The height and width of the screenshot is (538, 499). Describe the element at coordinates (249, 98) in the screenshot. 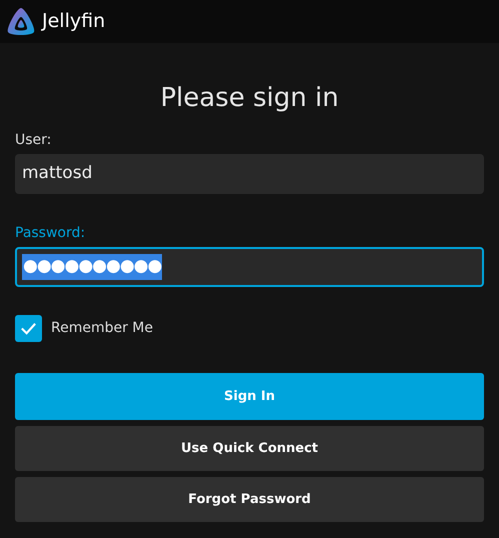

I see `page-title: Please sign in` at that location.